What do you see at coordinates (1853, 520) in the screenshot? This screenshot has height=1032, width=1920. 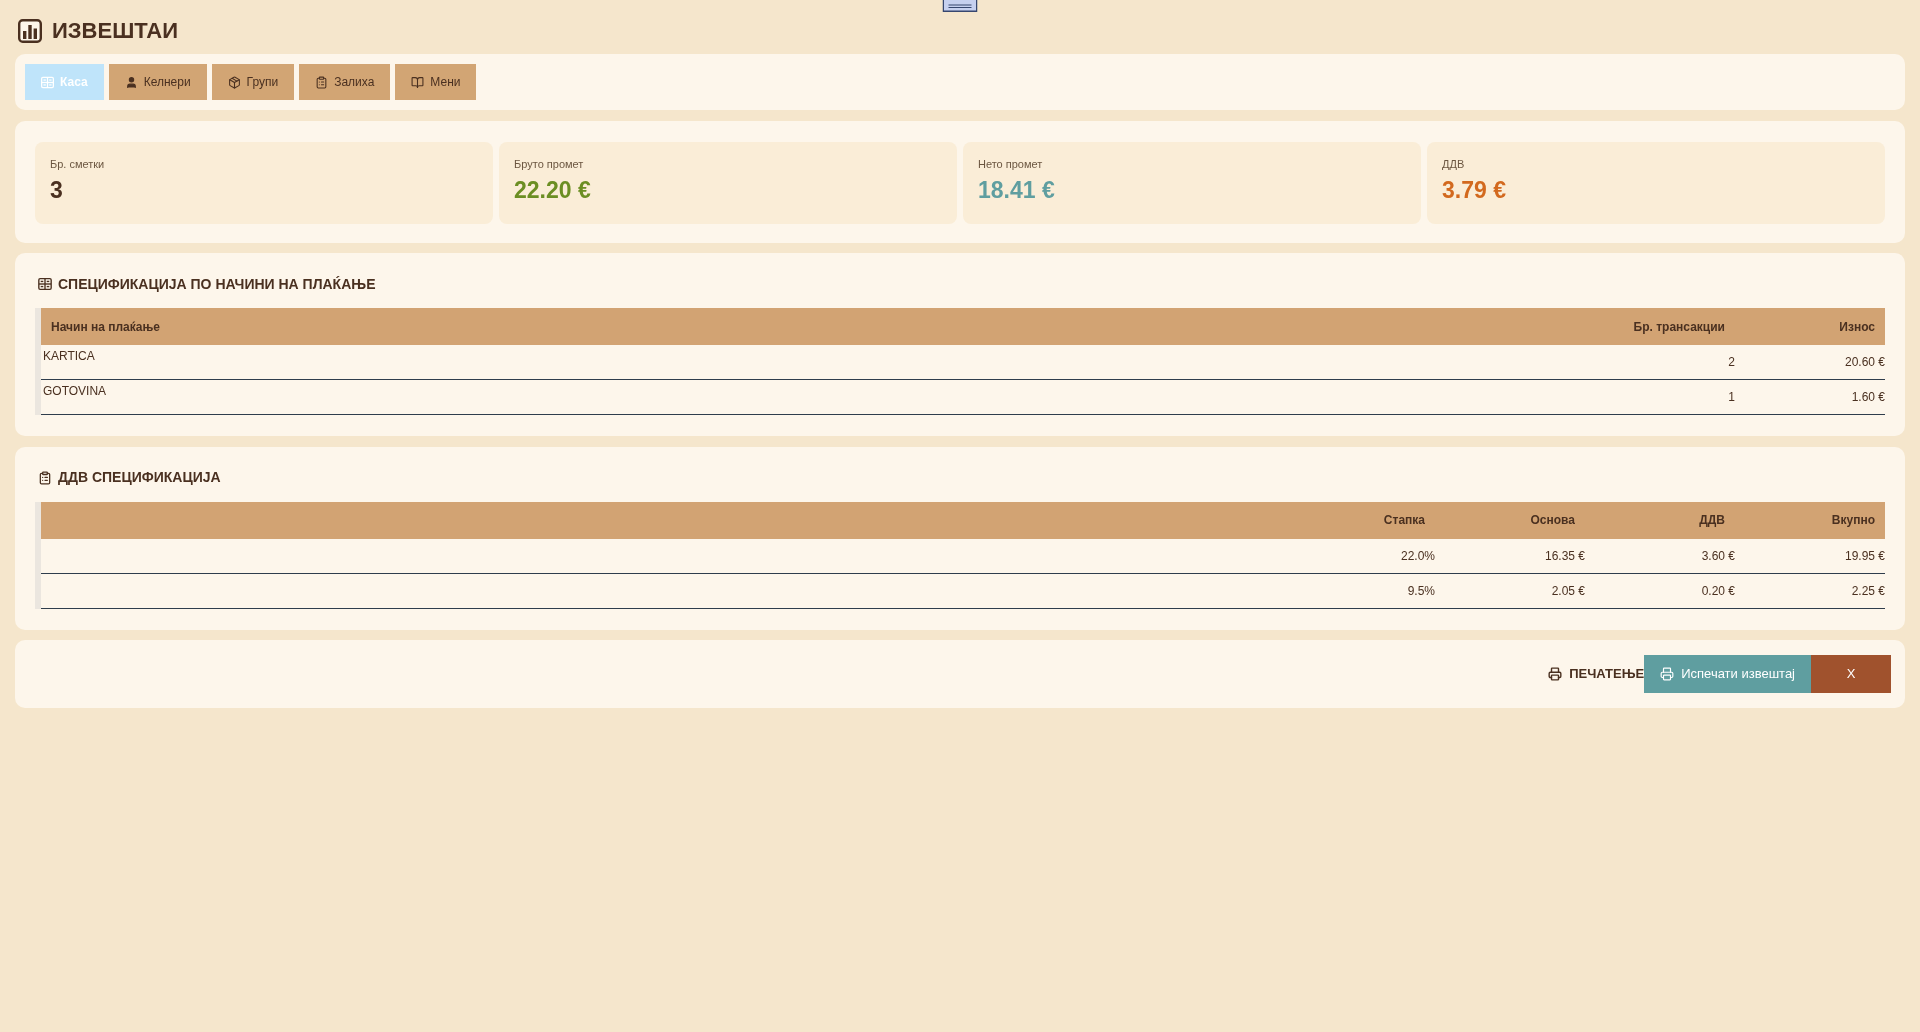 I see `column-header: Вкупно` at bounding box center [1853, 520].